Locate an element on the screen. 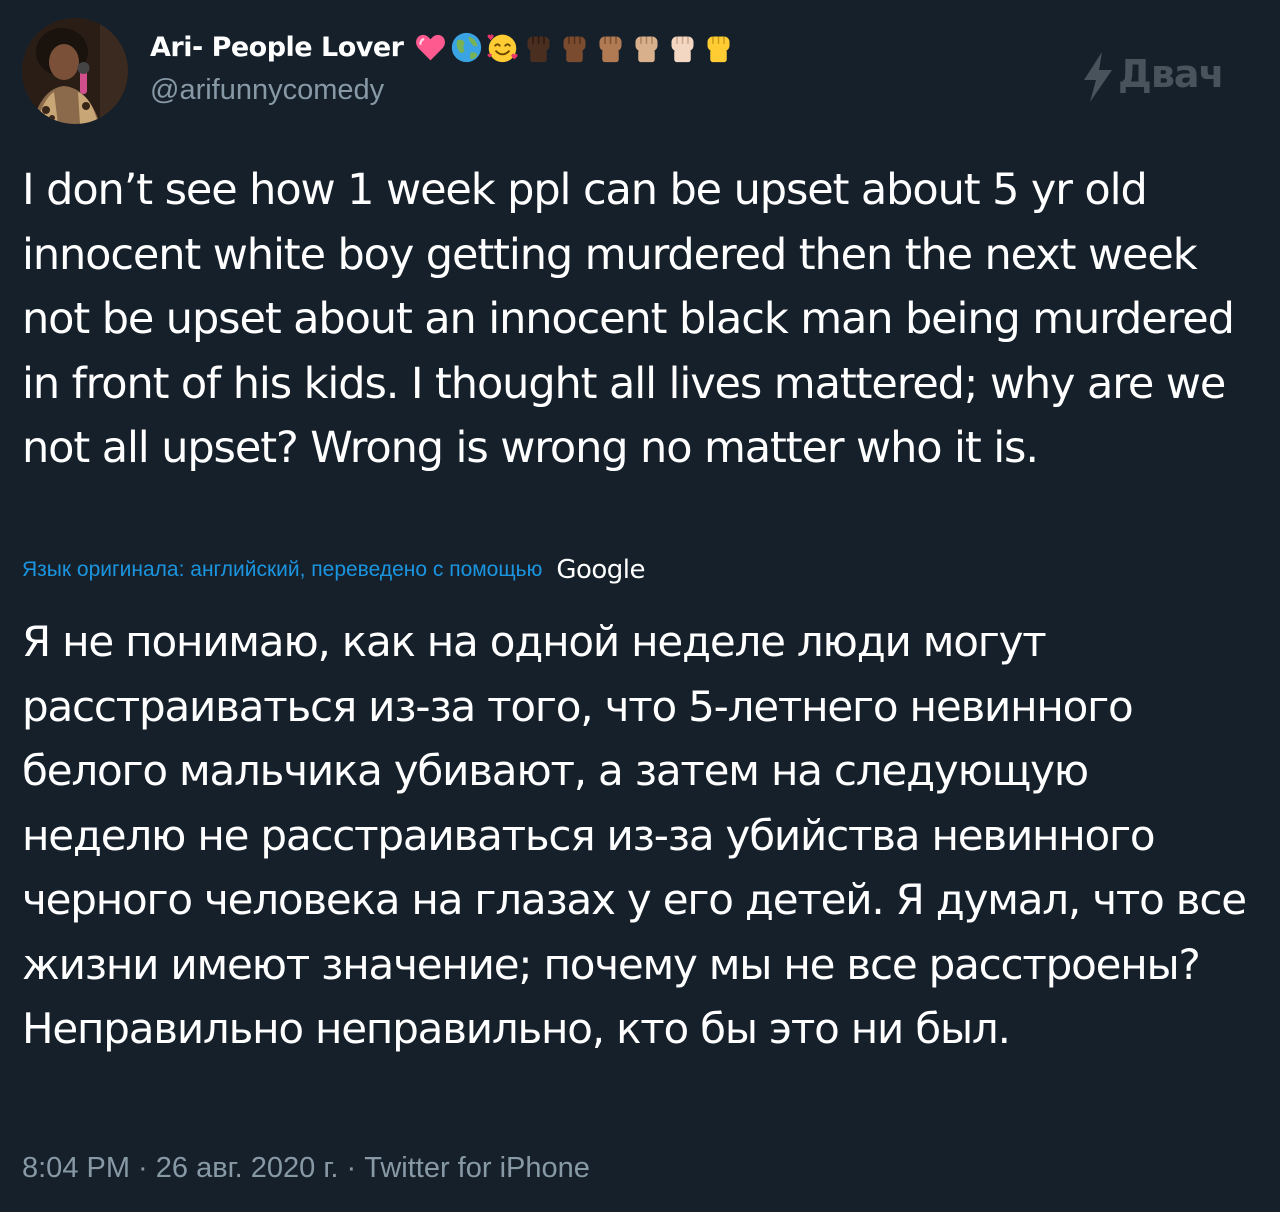  watermark: Двач is located at coordinates (1154, 77).